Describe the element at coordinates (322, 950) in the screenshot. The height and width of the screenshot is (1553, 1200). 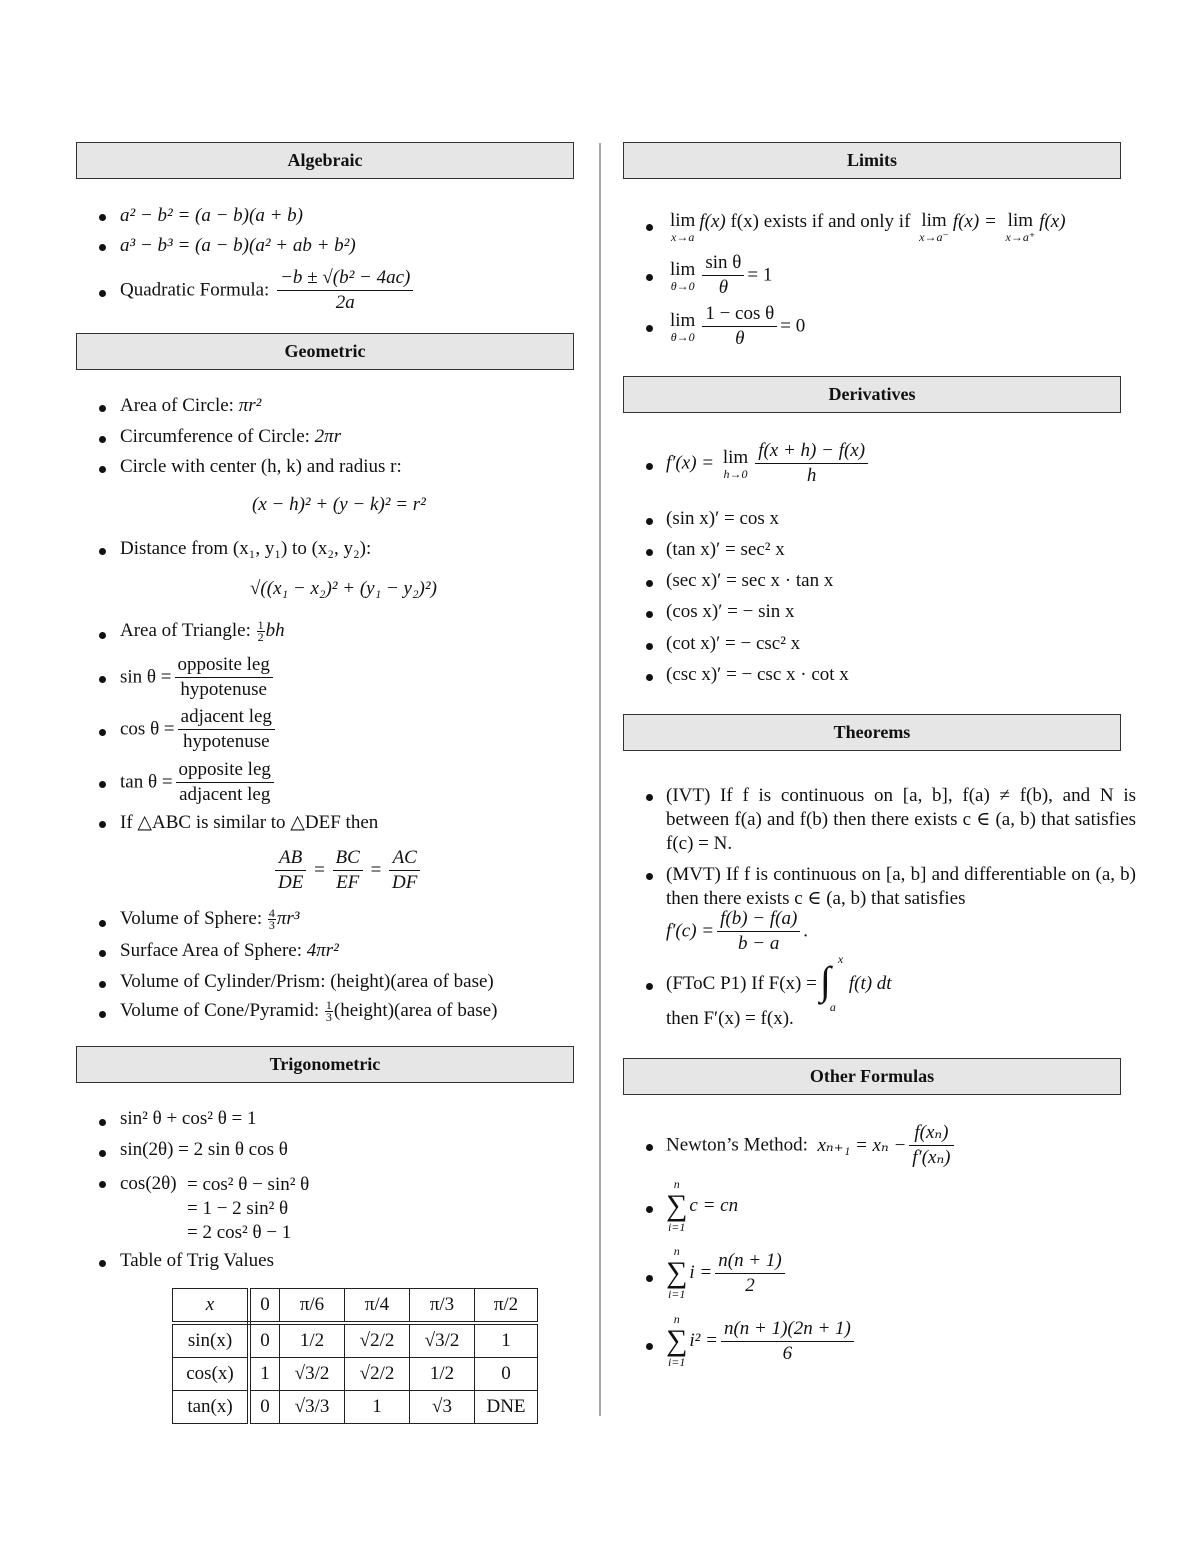
I see `formula: 4πr²` at that location.